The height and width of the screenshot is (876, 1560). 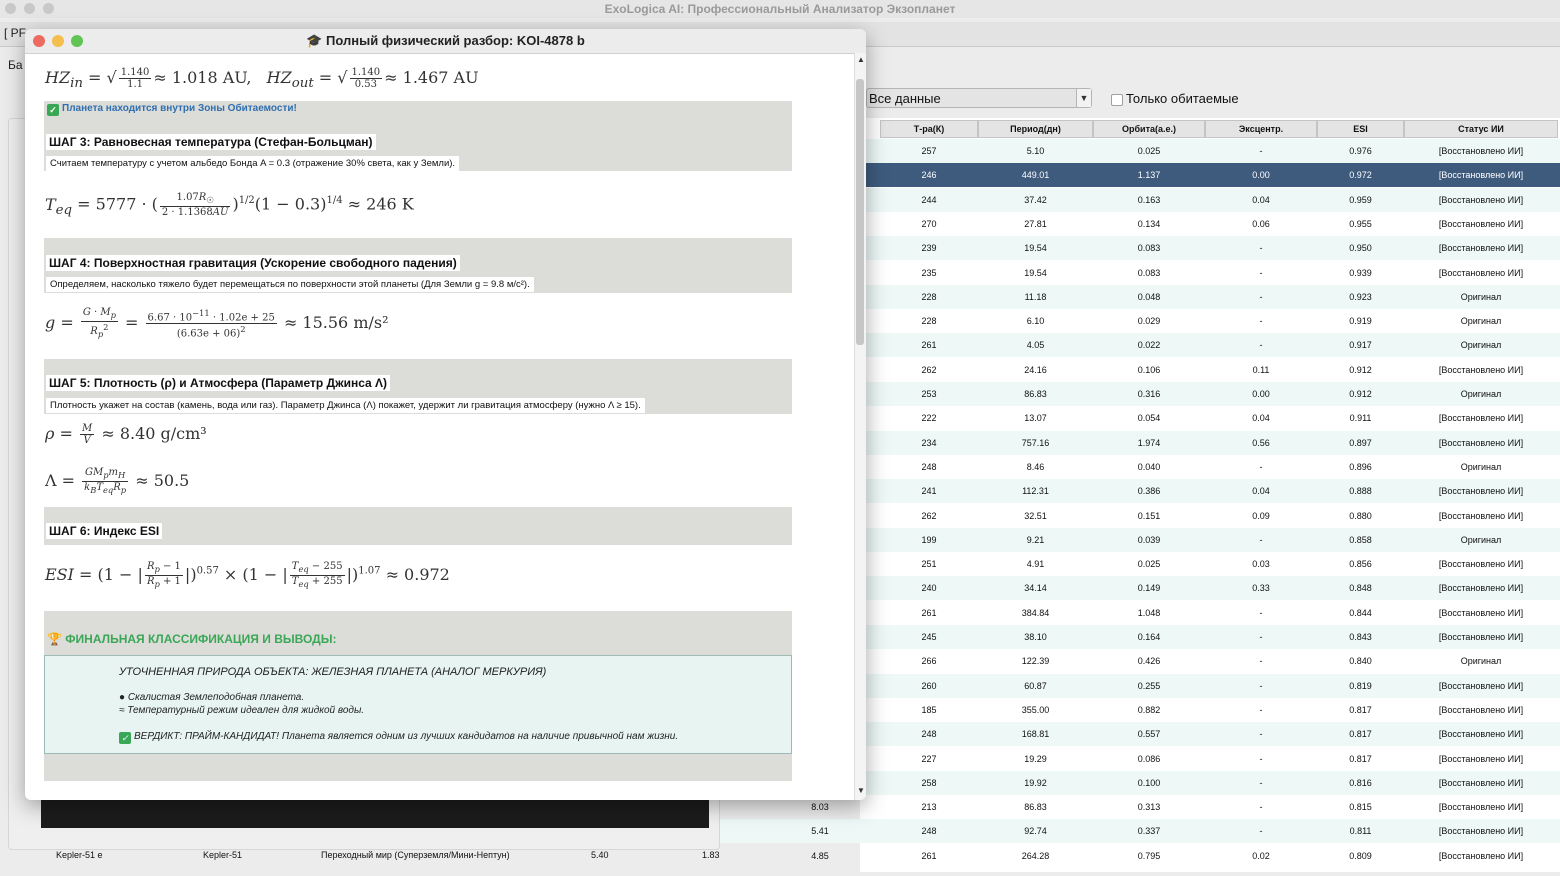 What do you see at coordinates (711, 855) in the screenshot?
I see `cell-v2: 1.83` at bounding box center [711, 855].